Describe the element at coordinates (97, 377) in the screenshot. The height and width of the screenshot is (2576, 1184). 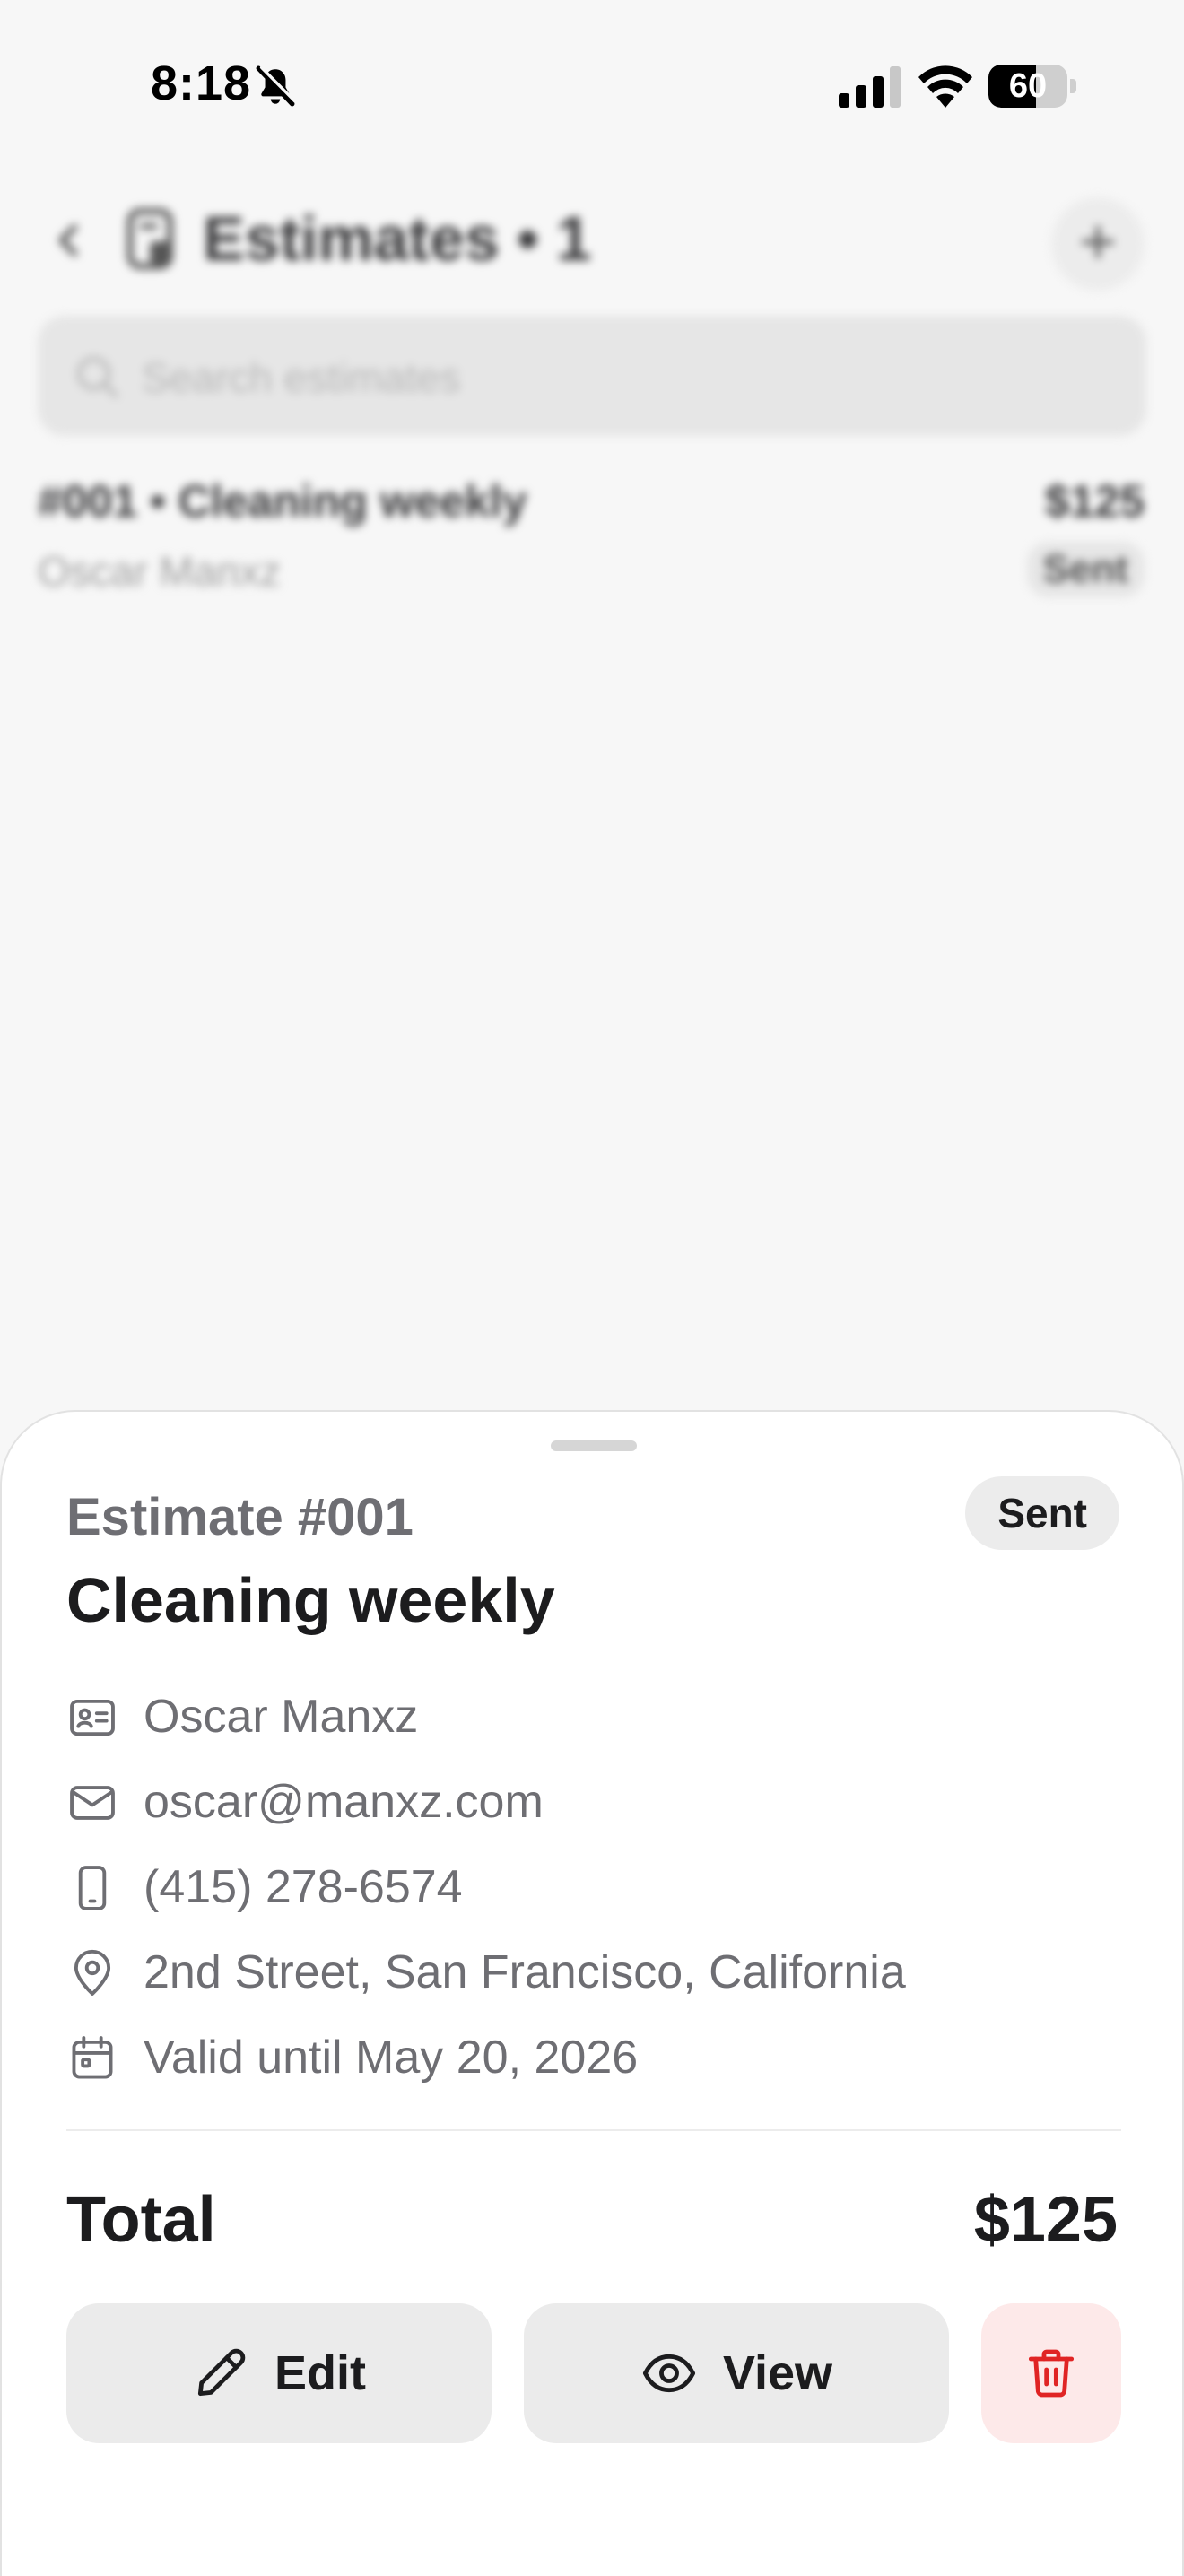
I see `search-icon` at that location.